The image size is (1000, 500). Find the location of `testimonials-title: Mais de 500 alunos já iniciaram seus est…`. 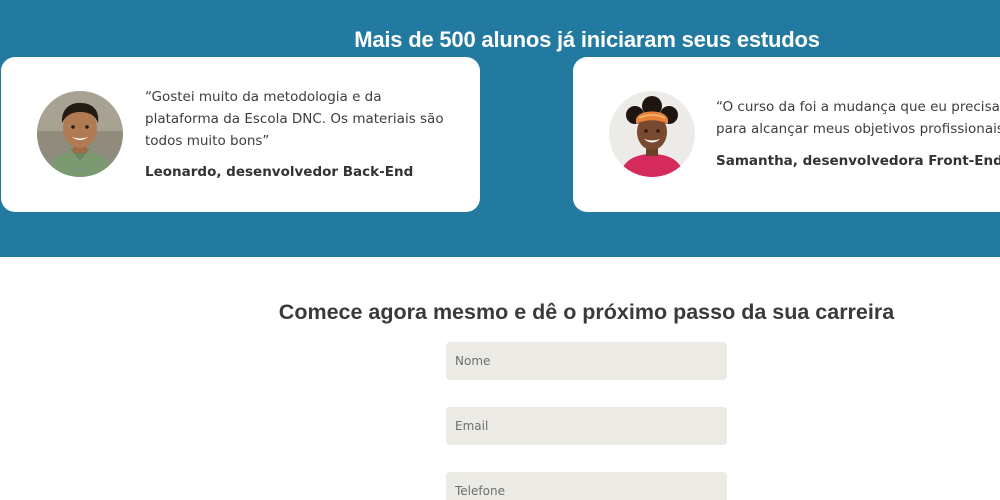

testimonials-title: Mais de 500 alunos já iniciaram seus est… is located at coordinates (587, 40).